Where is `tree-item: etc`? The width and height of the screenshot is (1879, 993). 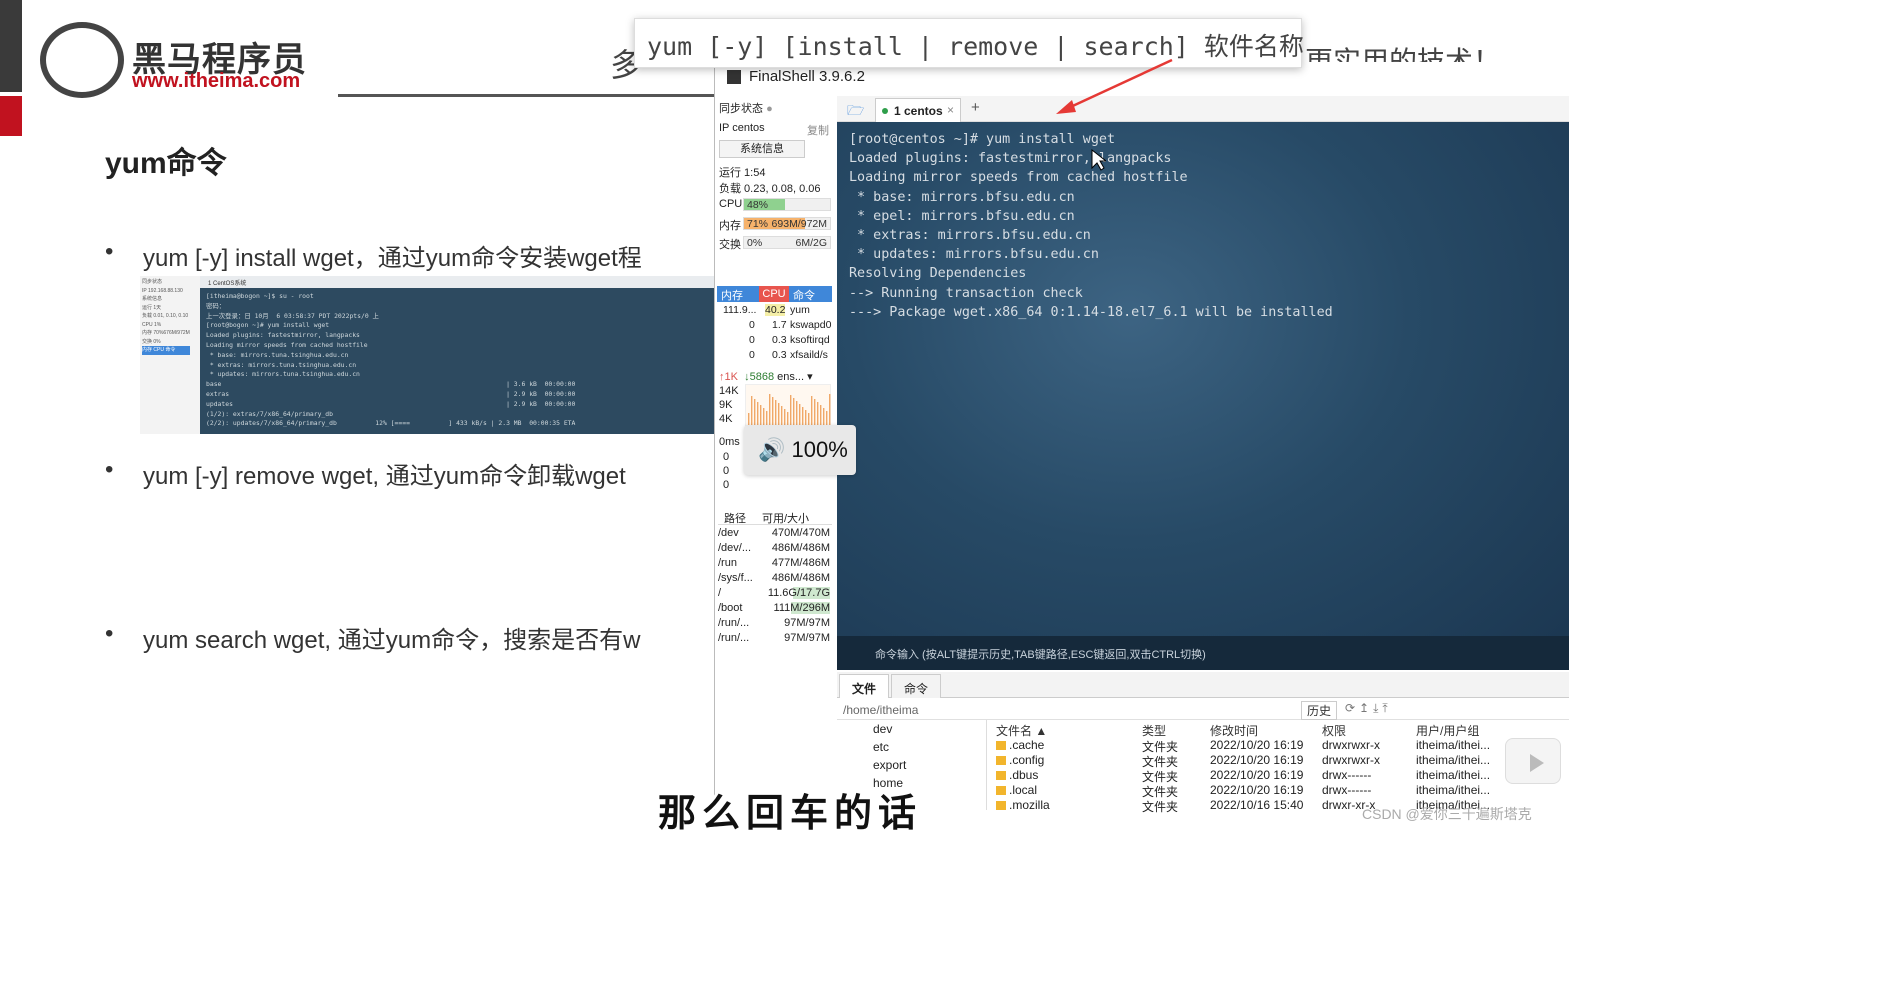 tree-item: etc is located at coordinates (881, 747).